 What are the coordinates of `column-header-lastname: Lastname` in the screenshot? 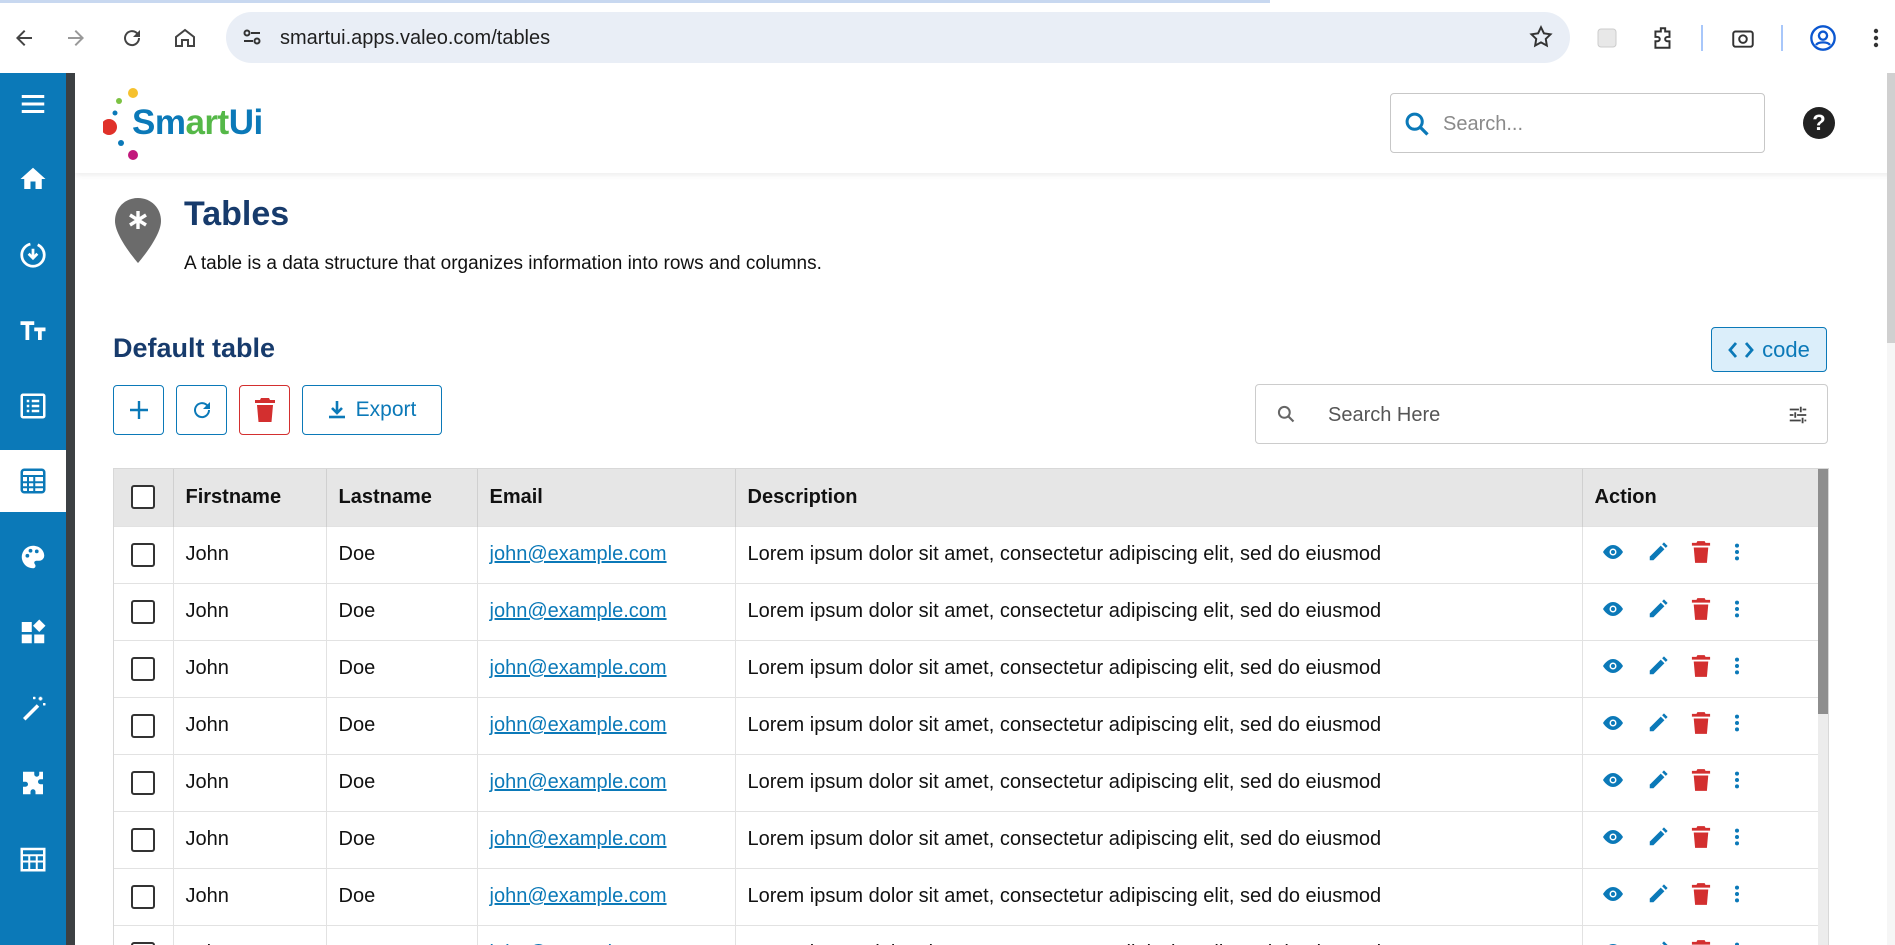 It's located at (402, 497).